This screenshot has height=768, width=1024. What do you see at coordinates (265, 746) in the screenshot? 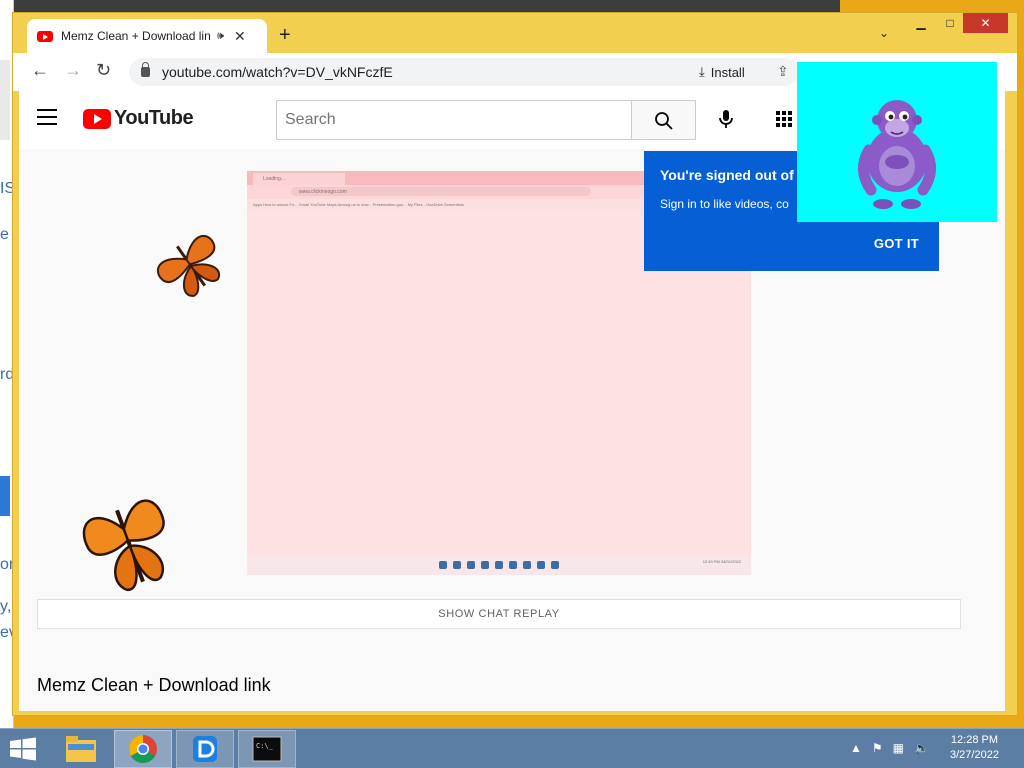
I see `svg-text: C:\_` at bounding box center [265, 746].